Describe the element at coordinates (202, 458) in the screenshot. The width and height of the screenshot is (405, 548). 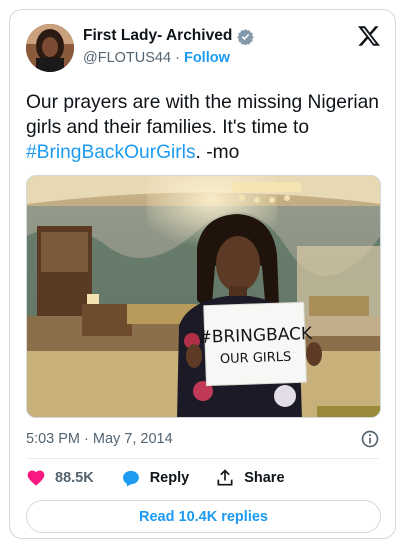
I see `divider` at that location.